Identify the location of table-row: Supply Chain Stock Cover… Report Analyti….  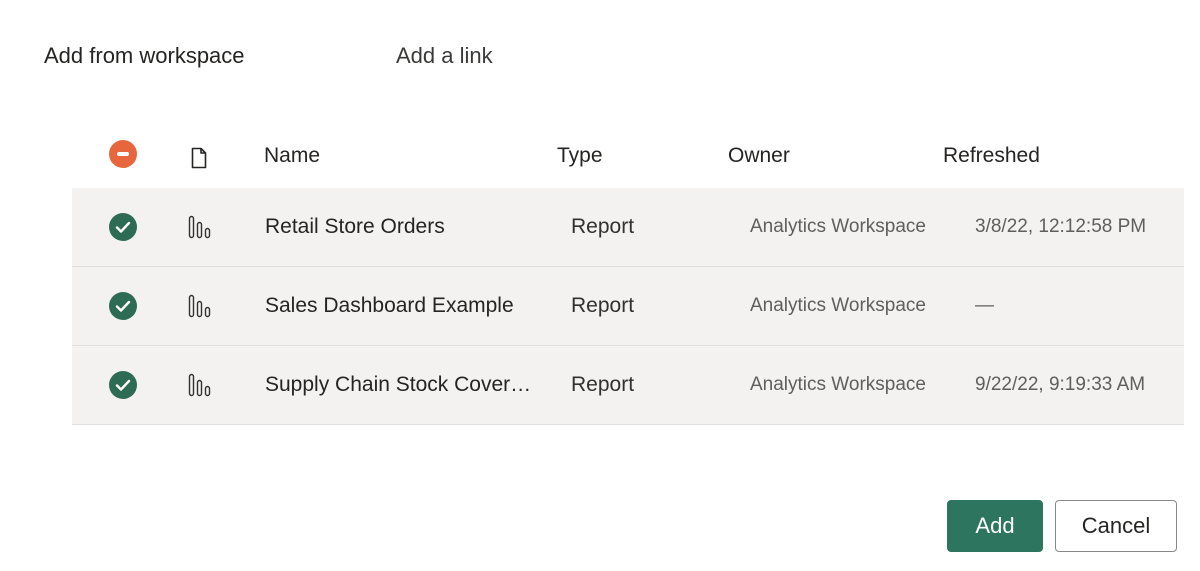
(628, 385).